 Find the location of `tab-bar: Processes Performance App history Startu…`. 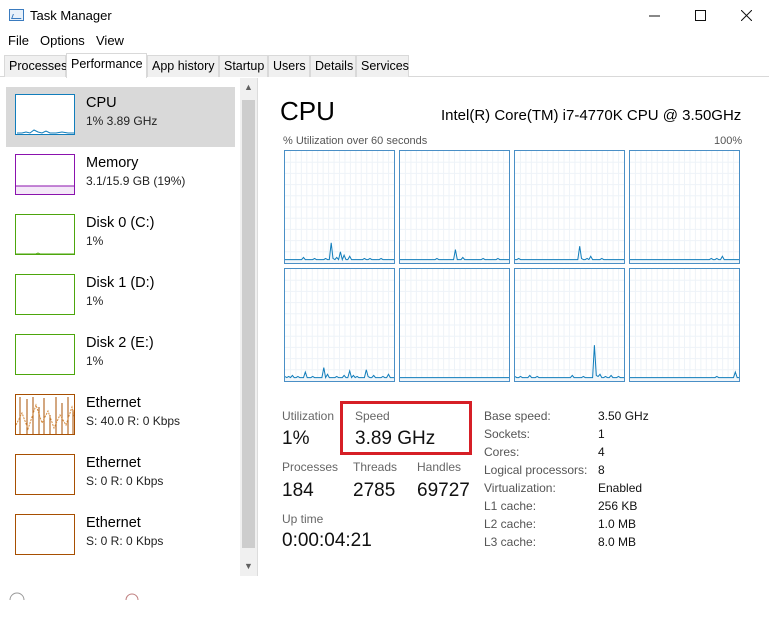

tab-bar: Processes Performance App history Startu… is located at coordinates (384, 65).